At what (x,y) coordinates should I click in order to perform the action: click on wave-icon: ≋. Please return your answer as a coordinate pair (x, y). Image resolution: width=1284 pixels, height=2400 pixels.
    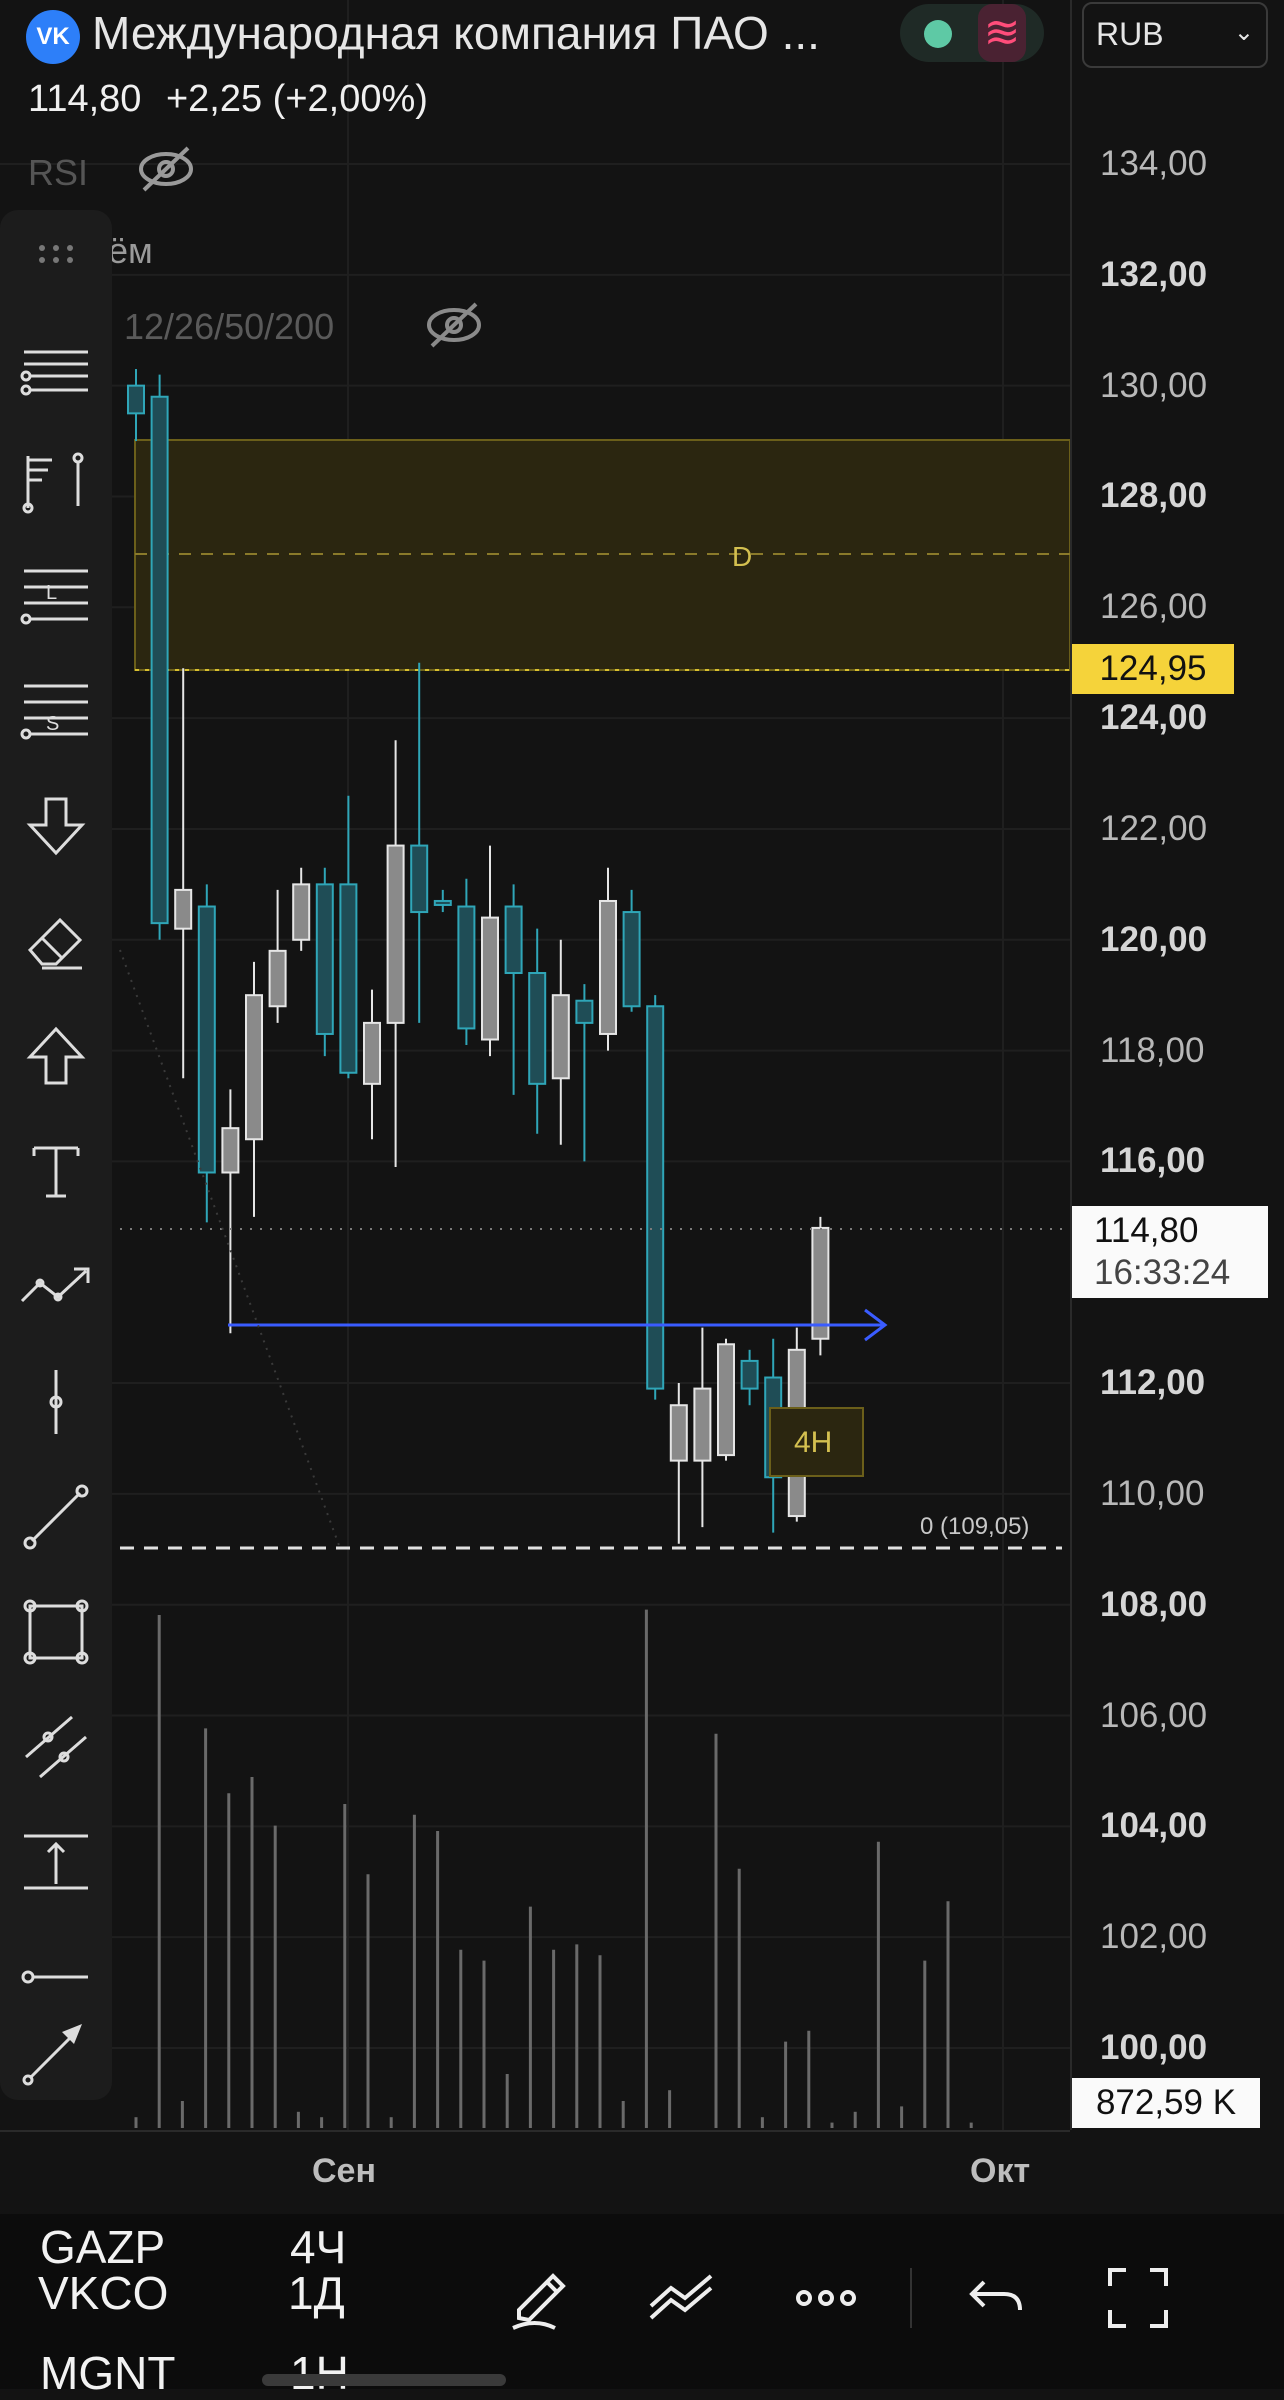
    Looking at the image, I should click on (1002, 33).